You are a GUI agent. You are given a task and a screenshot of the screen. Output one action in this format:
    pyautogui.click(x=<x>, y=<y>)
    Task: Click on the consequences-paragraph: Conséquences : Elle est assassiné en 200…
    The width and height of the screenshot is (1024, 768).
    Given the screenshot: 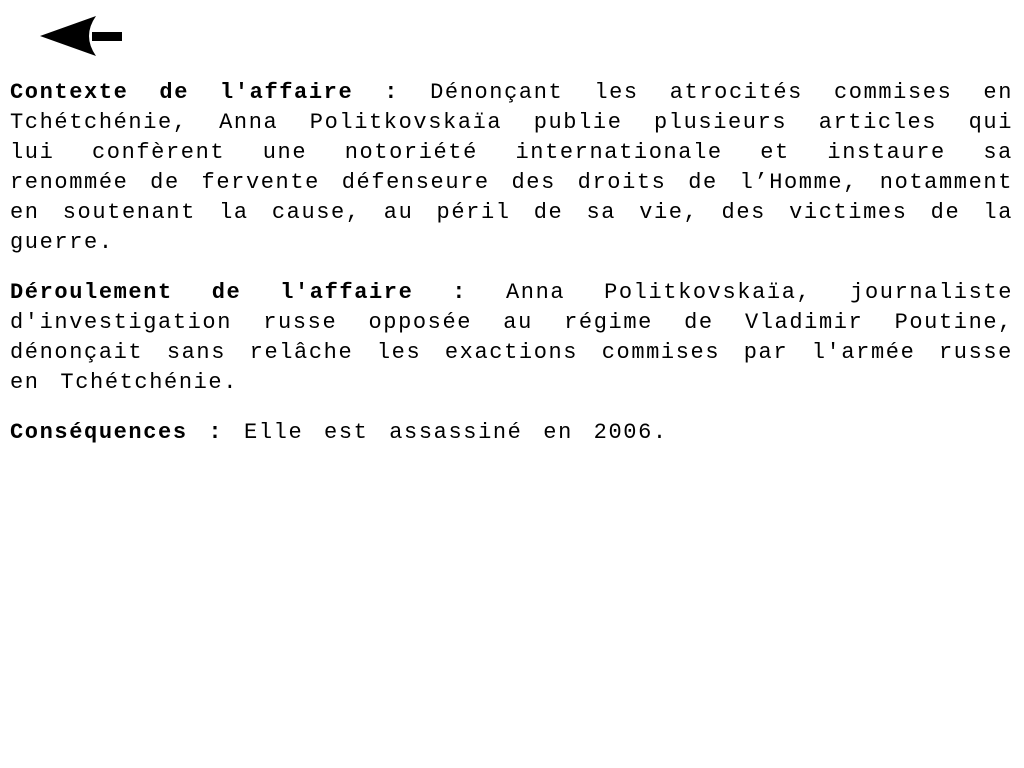 What is the action you would take?
    pyautogui.click(x=511, y=433)
    